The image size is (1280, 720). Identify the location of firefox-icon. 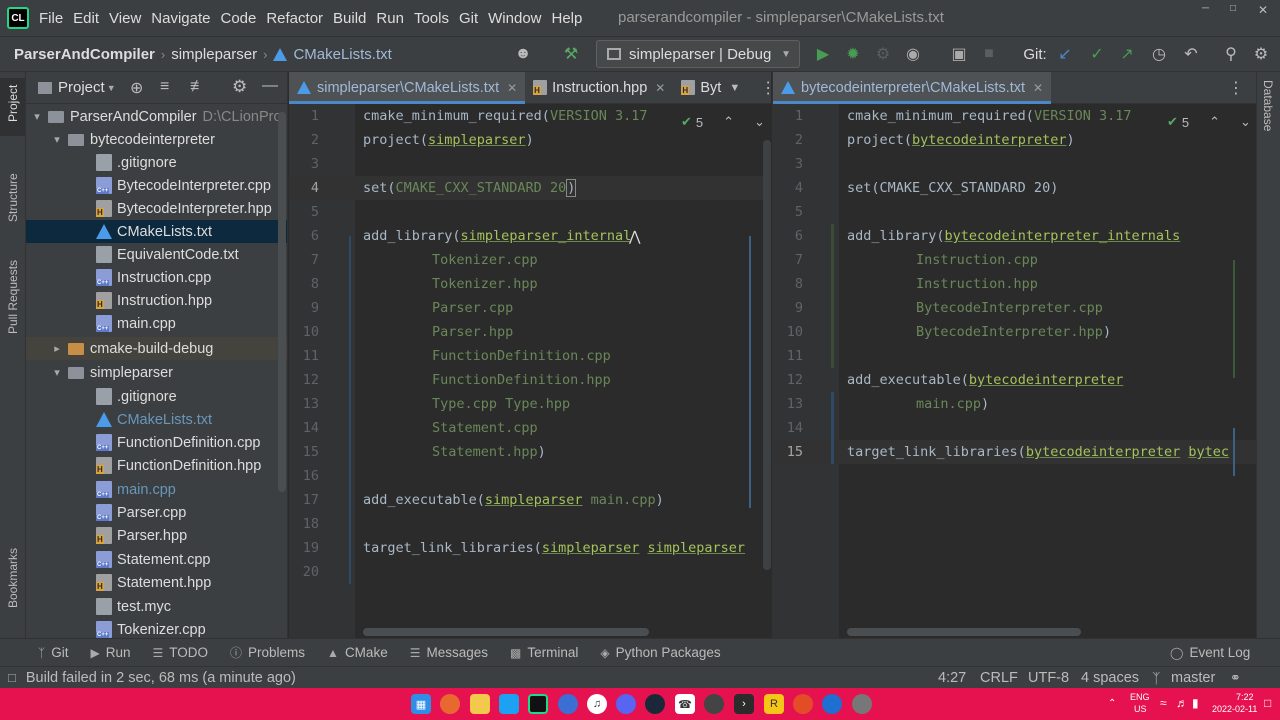
(450, 704).